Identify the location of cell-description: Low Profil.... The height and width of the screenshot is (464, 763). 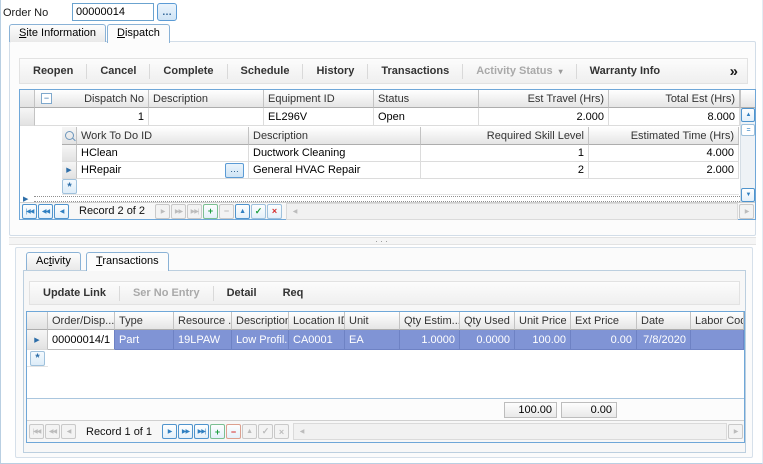
(260, 340).